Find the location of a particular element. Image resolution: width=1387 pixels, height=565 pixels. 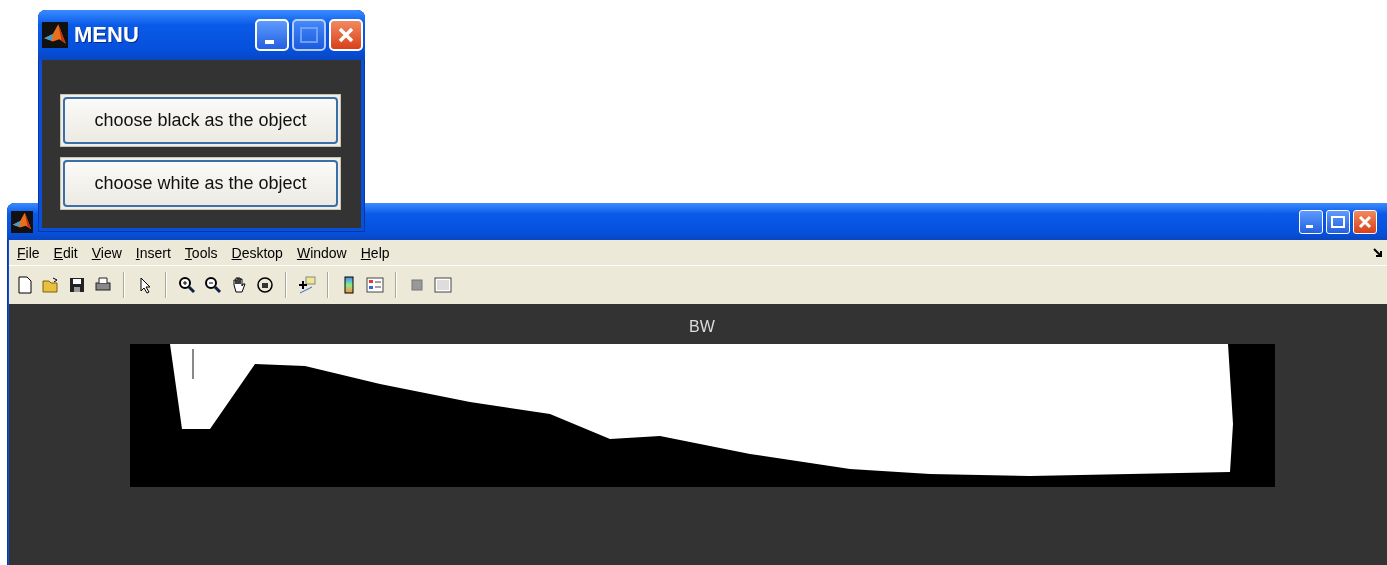

save-icon is located at coordinates (77, 285).